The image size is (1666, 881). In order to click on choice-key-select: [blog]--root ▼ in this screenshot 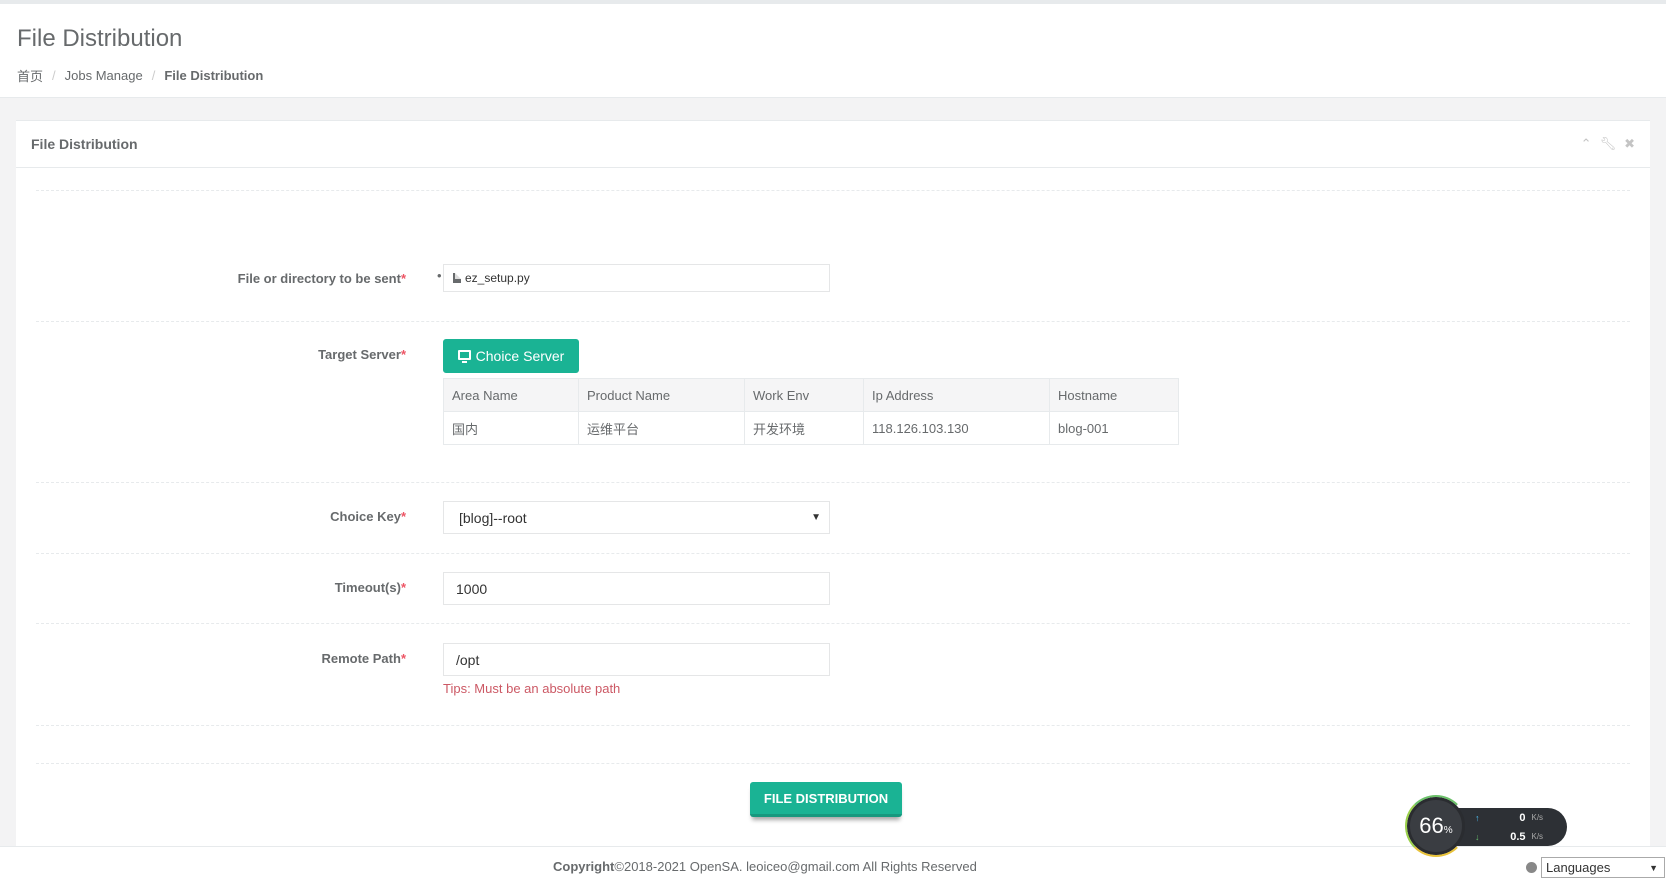, I will do `click(636, 517)`.